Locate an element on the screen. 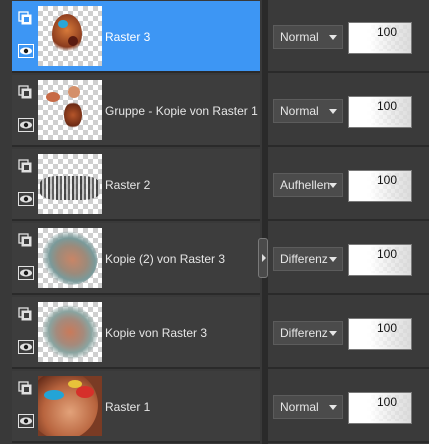  layer-row-kopie-von-raster-3: Kopie von Raster 3 is located at coordinates (136, 333).